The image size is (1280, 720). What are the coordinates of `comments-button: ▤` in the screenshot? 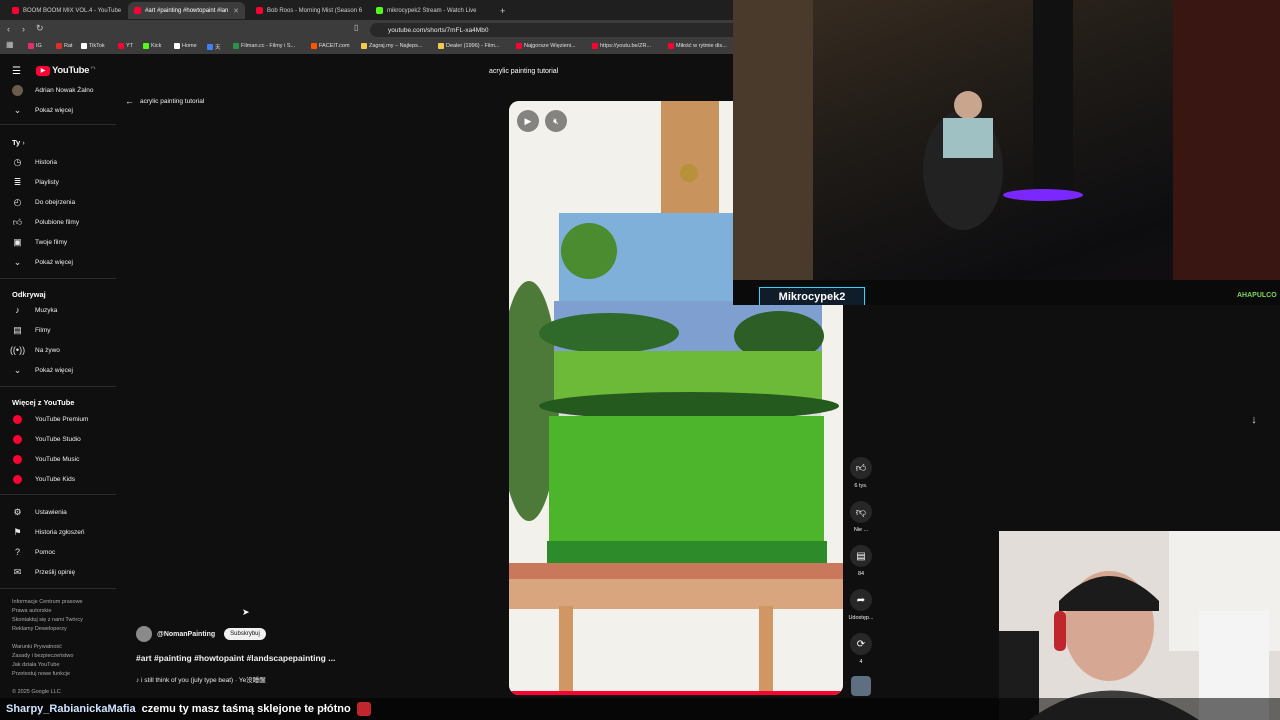 It's located at (861, 556).